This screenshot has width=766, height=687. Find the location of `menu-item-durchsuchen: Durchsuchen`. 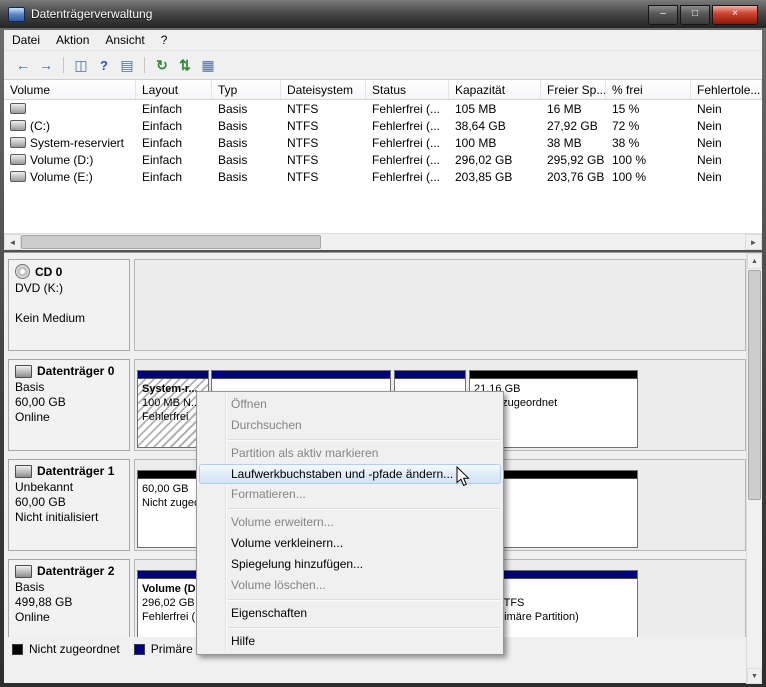

menu-item-durchsuchen: Durchsuchen is located at coordinates (266, 425).